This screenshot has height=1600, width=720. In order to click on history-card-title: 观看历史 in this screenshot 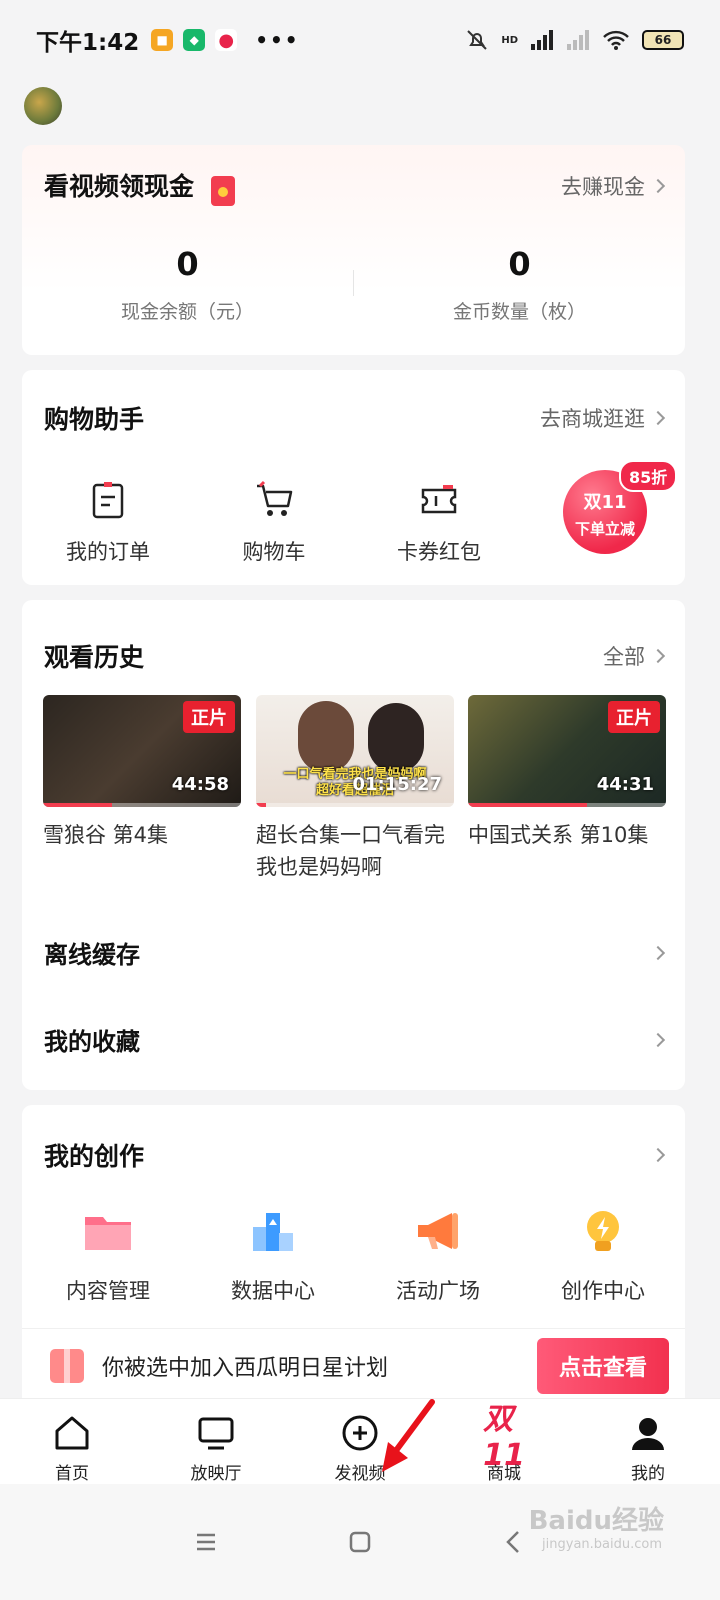, I will do `click(94, 657)`.